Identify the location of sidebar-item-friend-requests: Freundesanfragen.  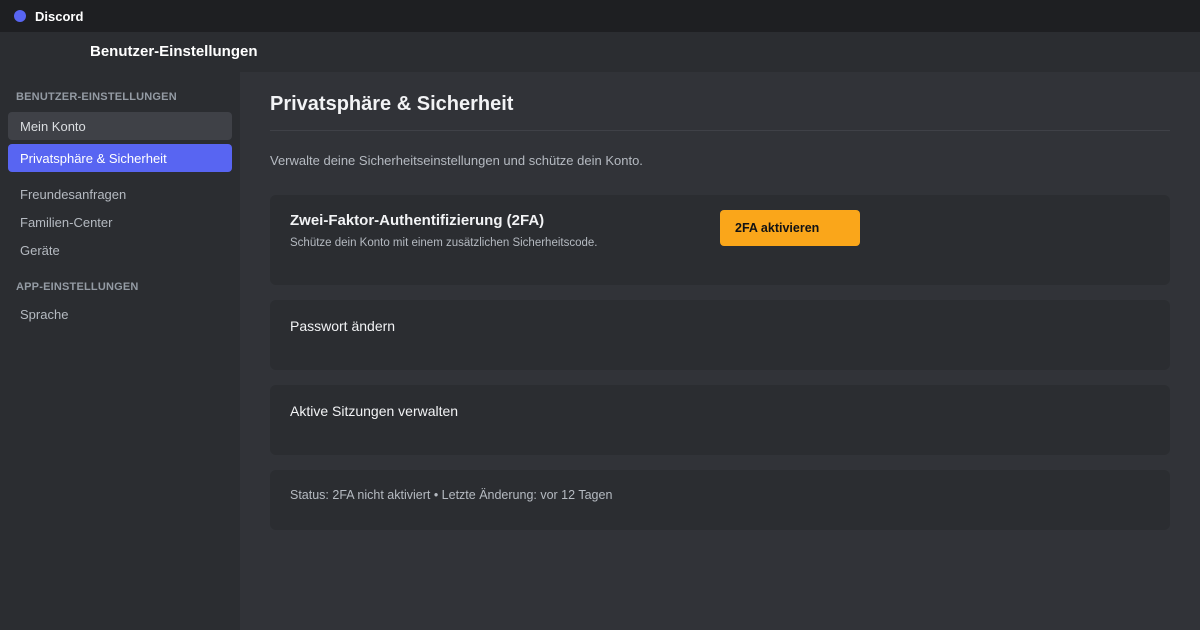
(120, 194).